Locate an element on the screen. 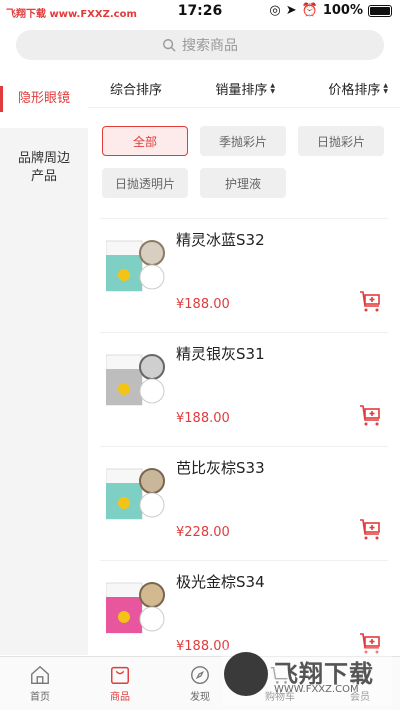  battery-percent: 100% is located at coordinates (342, 10).